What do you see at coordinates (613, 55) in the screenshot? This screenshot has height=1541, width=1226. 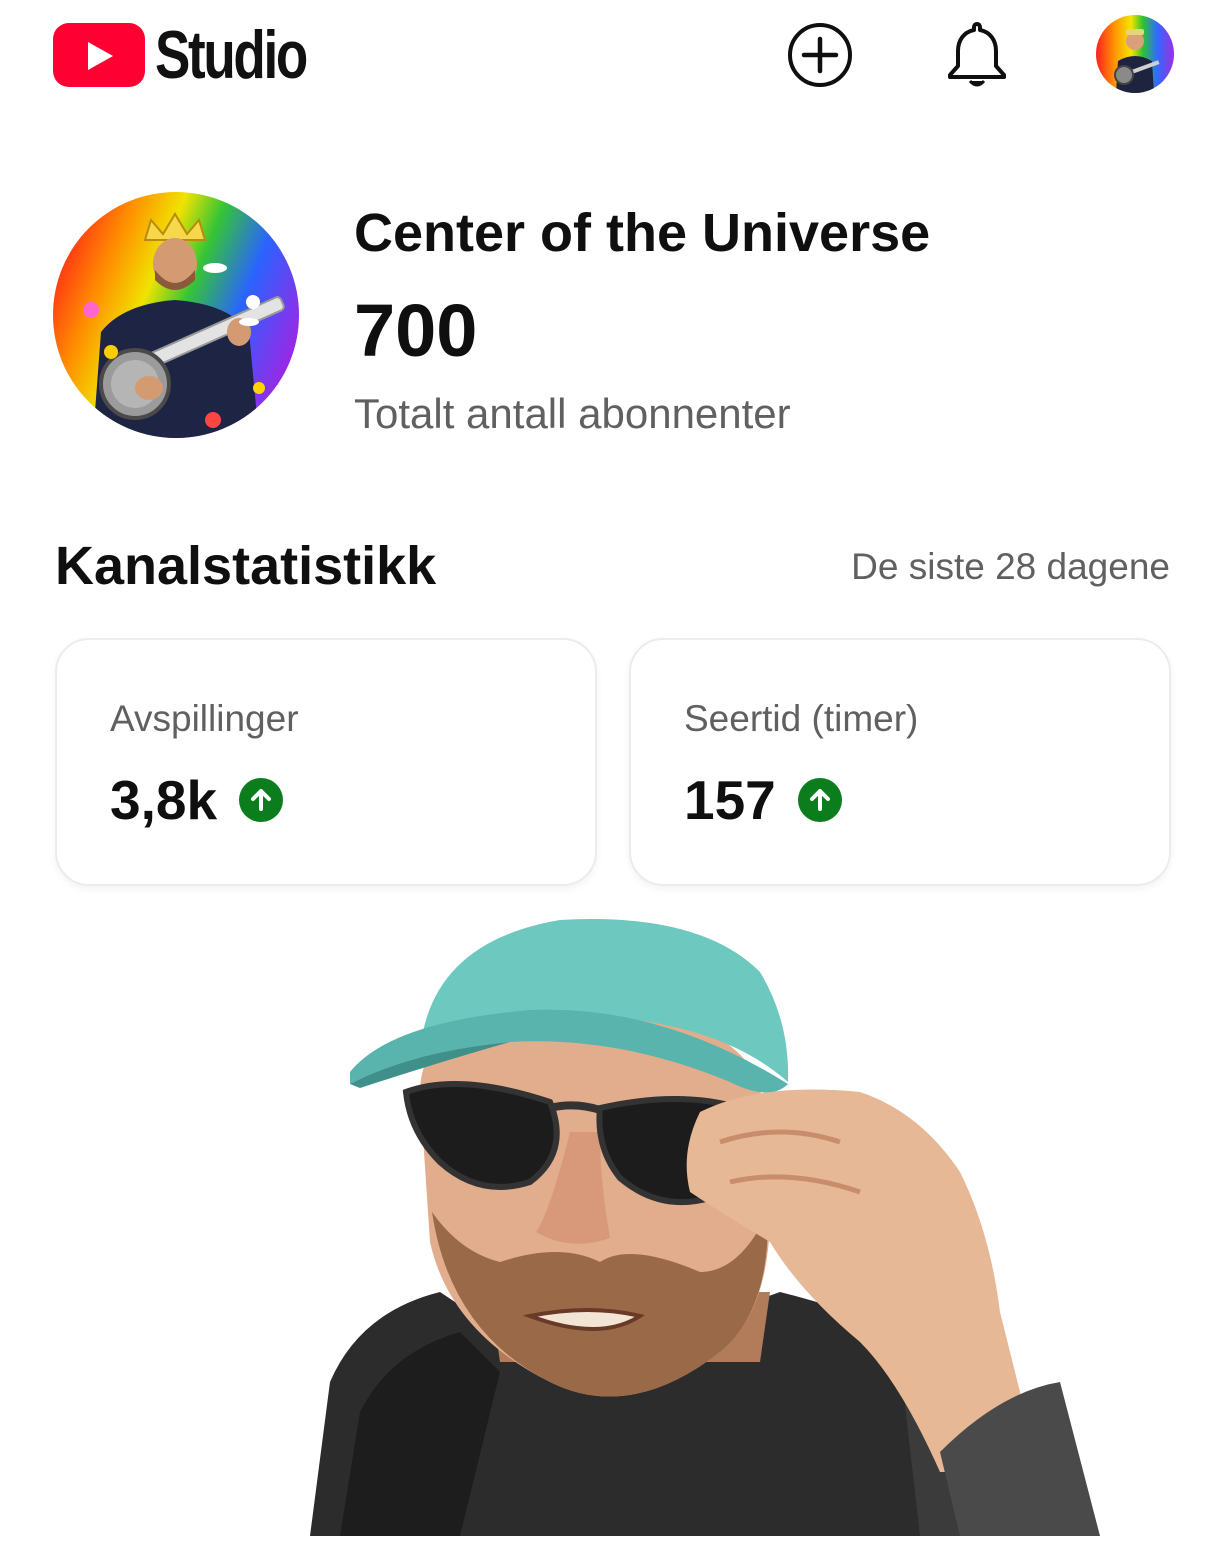 I see `app-header: Studio` at bounding box center [613, 55].